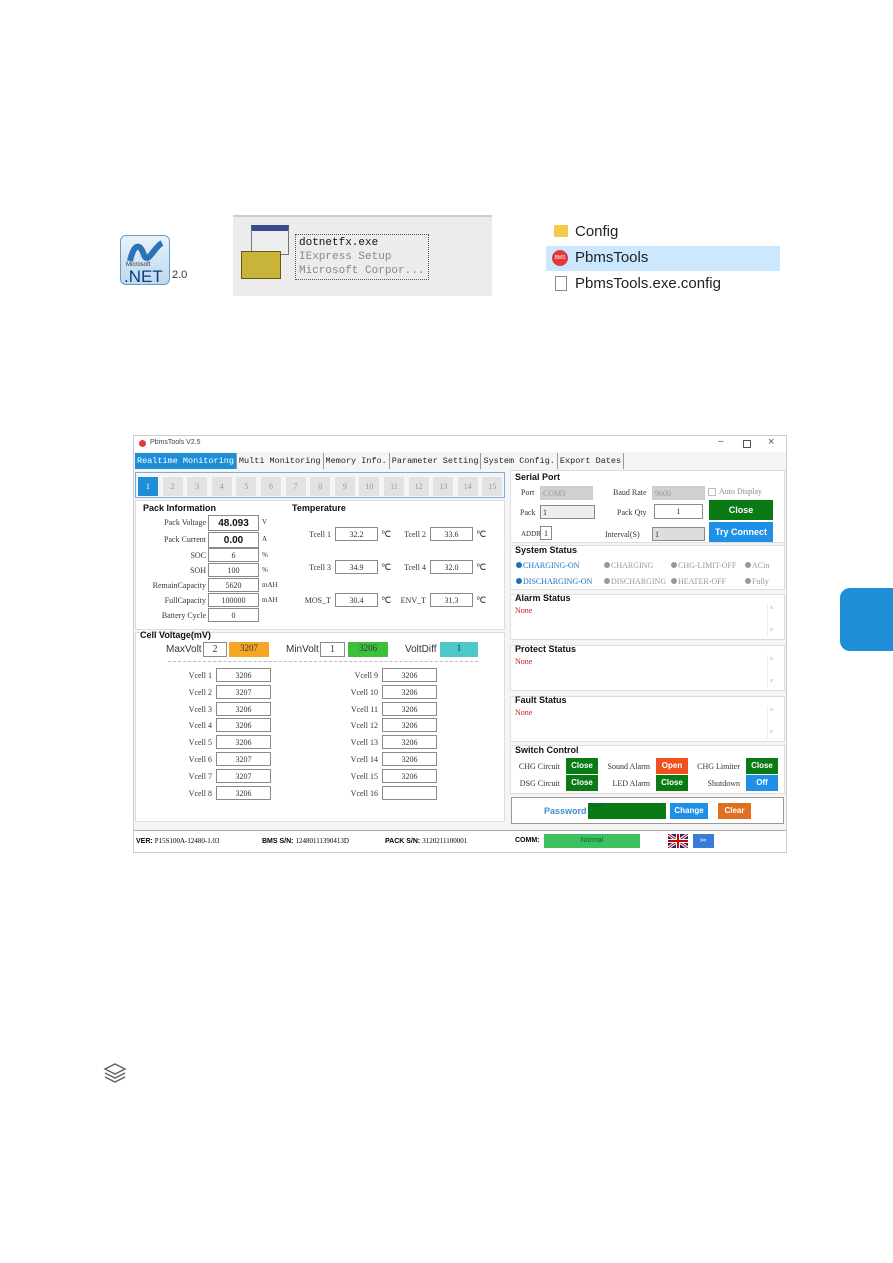 This screenshot has height=1263, width=893. What do you see at coordinates (721, 441) in the screenshot?
I see `minimize-button: –` at bounding box center [721, 441].